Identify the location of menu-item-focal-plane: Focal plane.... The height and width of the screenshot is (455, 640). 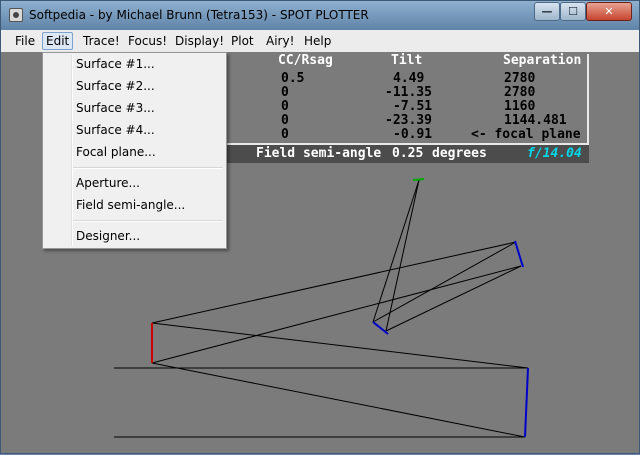
(116, 152).